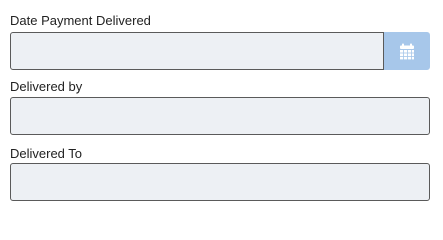 This screenshot has width=443, height=240. Describe the element at coordinates (46, 153) in the screenshot. I see `delivered-to-label: Delivered To` at that location.